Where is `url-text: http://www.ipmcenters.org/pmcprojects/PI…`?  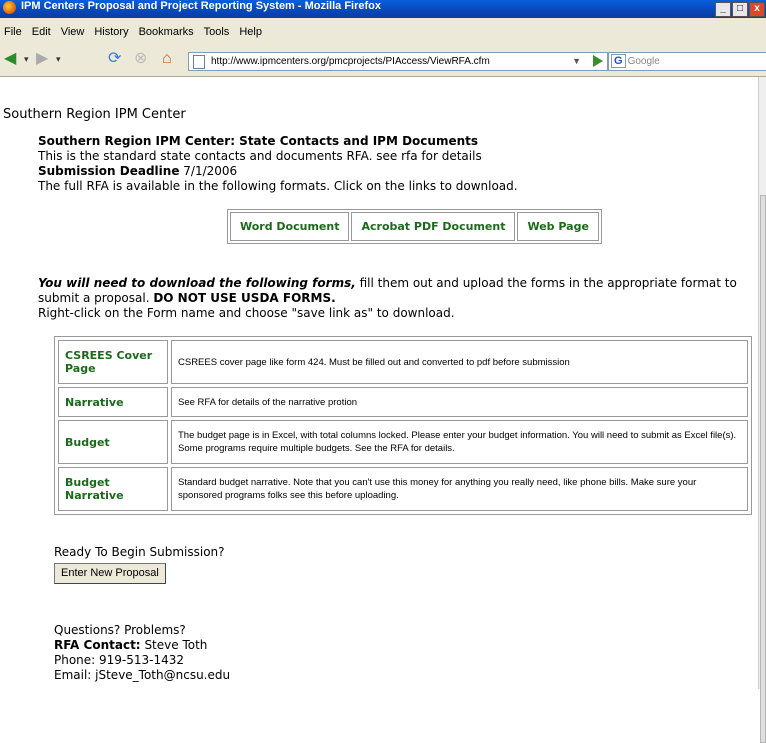 url-text: http://www.ipmcenters.org/pmcprojects/PI… is located at coordinates (350, 61).